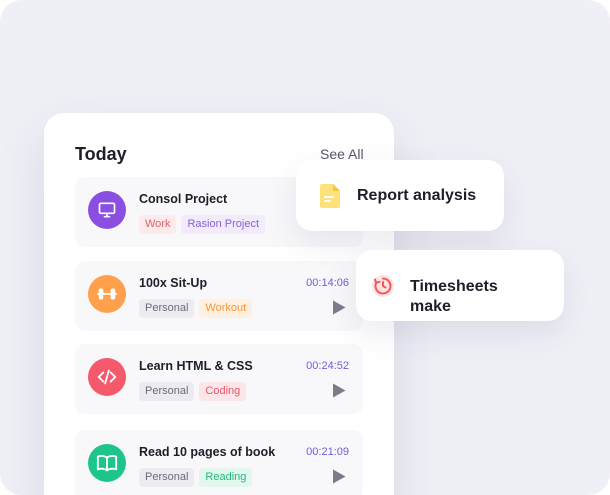 This screenshot has width=610, height=495. What do you see at coordinates (383, 286) in the screenshot?
I see `clock-icon` at bounding box center [383, 286].